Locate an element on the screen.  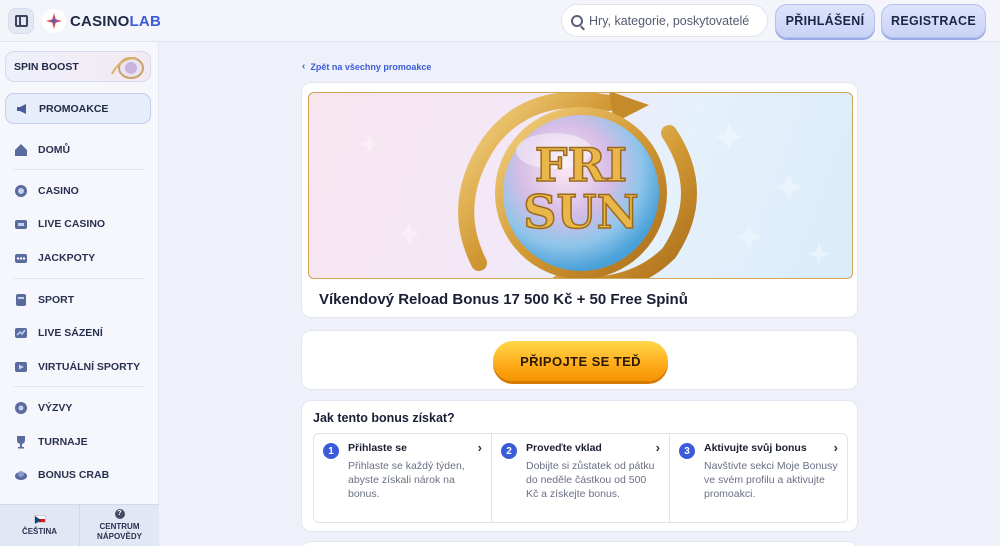
sidebar-item-virtualni-sporty: VIRTUÁLNÍ SPORTY is located at coordinates (84, 367).